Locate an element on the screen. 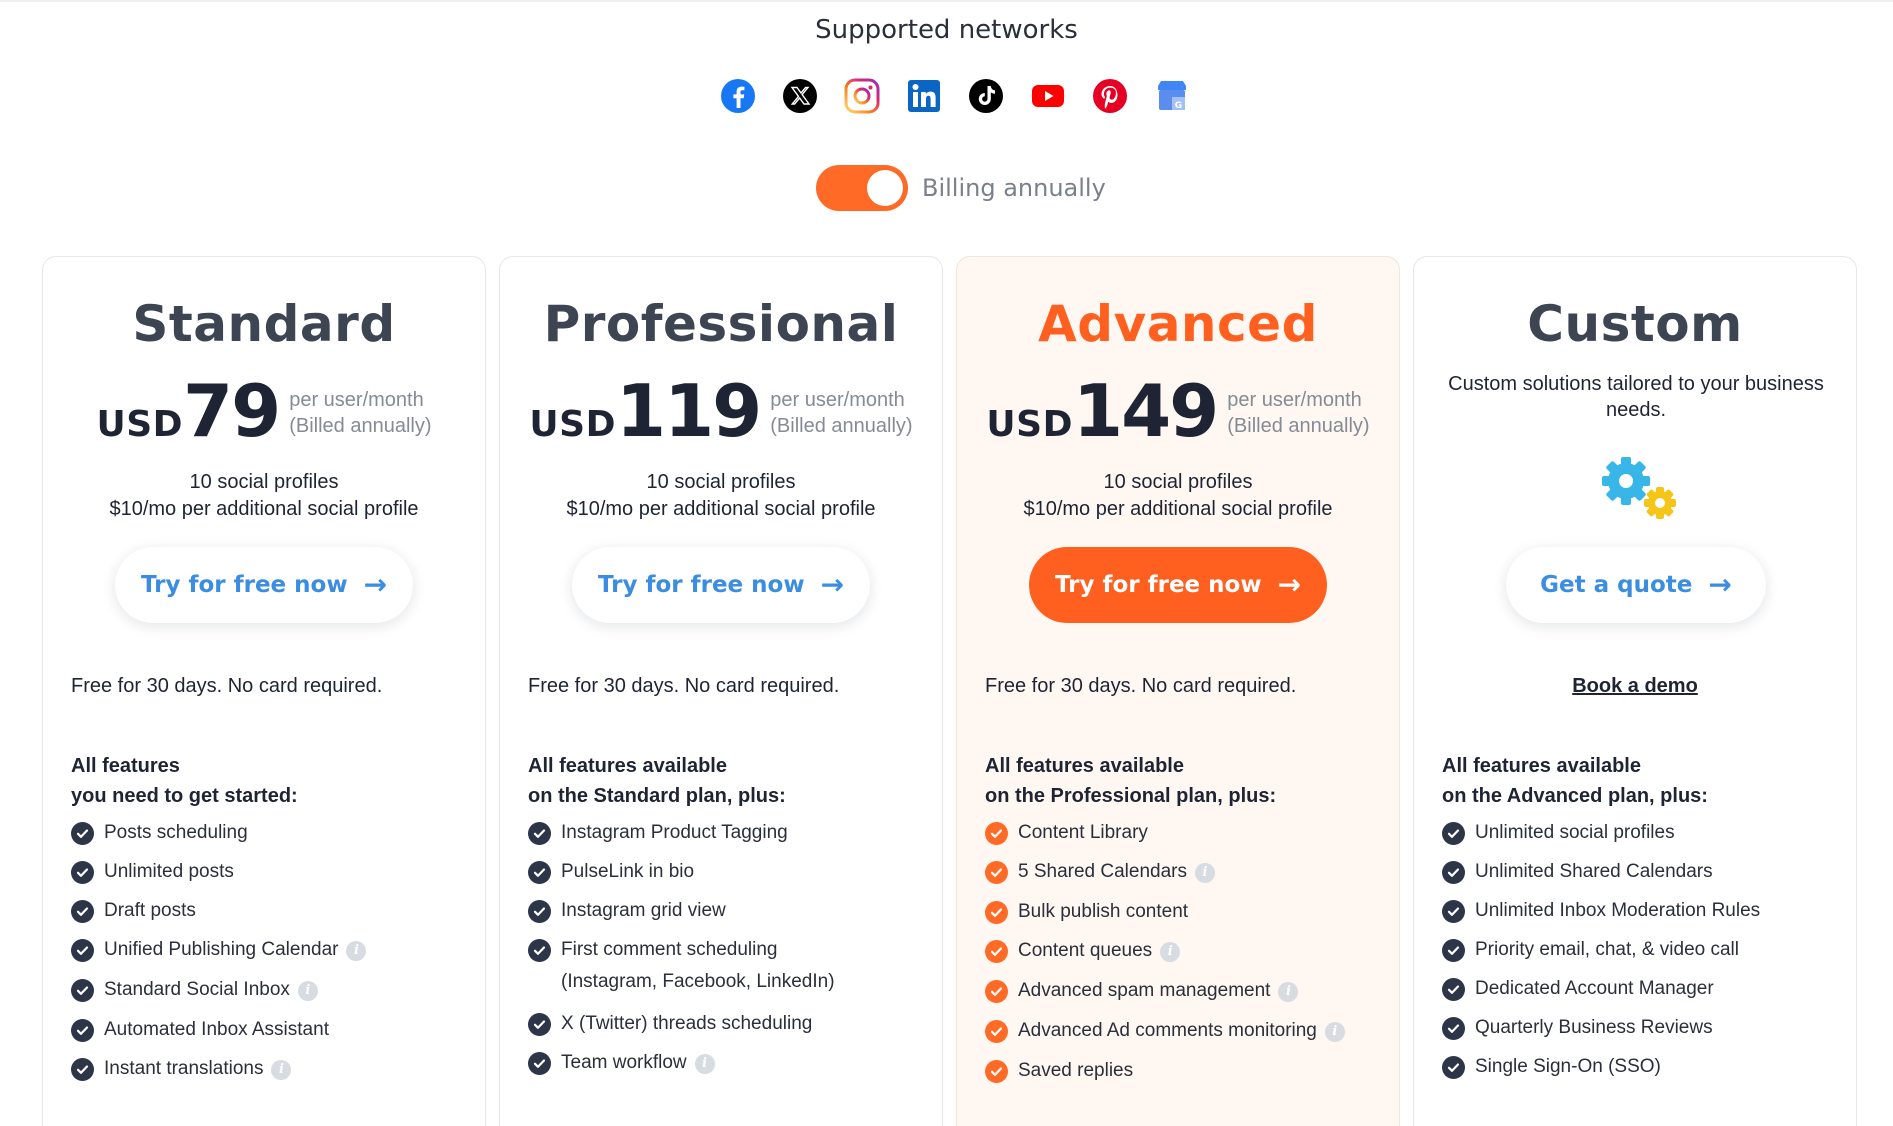 The width and height of the screenshot is (1893, 1126). feature-text: Automated Inbox Assistant is located at coordinates (216, 1030).